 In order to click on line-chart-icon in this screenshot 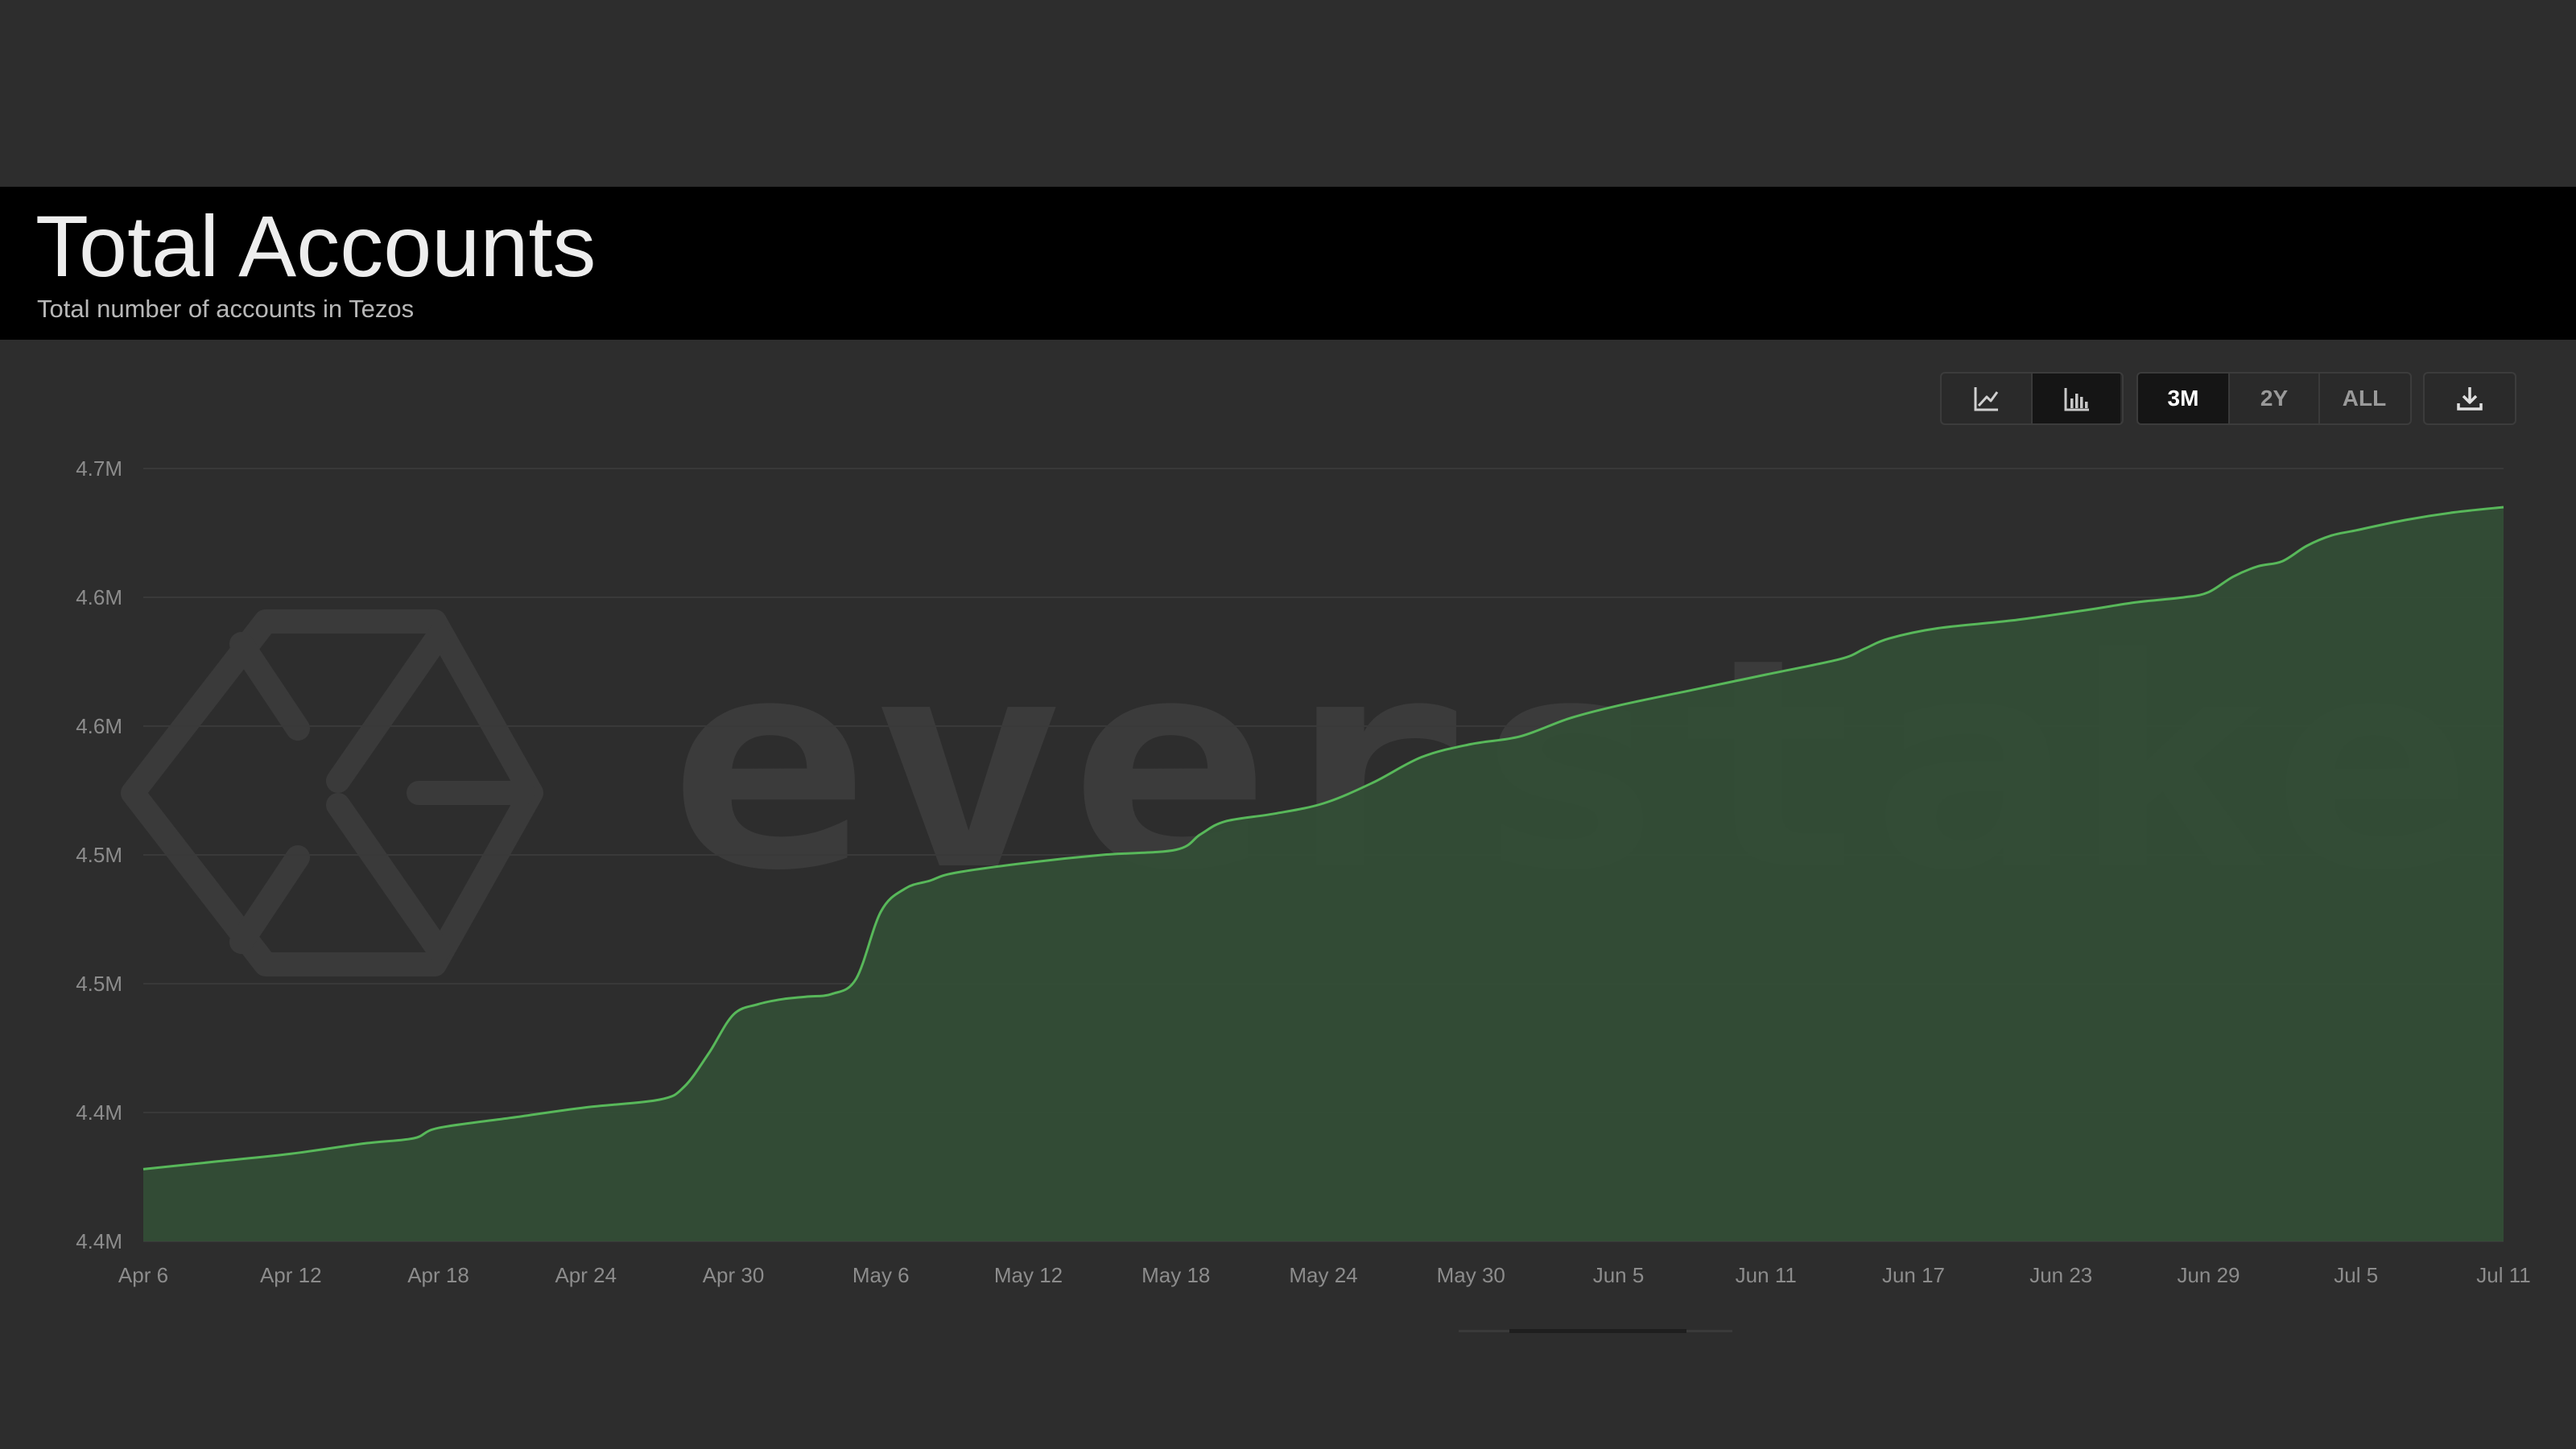, I will do `click(1986, 399)`.